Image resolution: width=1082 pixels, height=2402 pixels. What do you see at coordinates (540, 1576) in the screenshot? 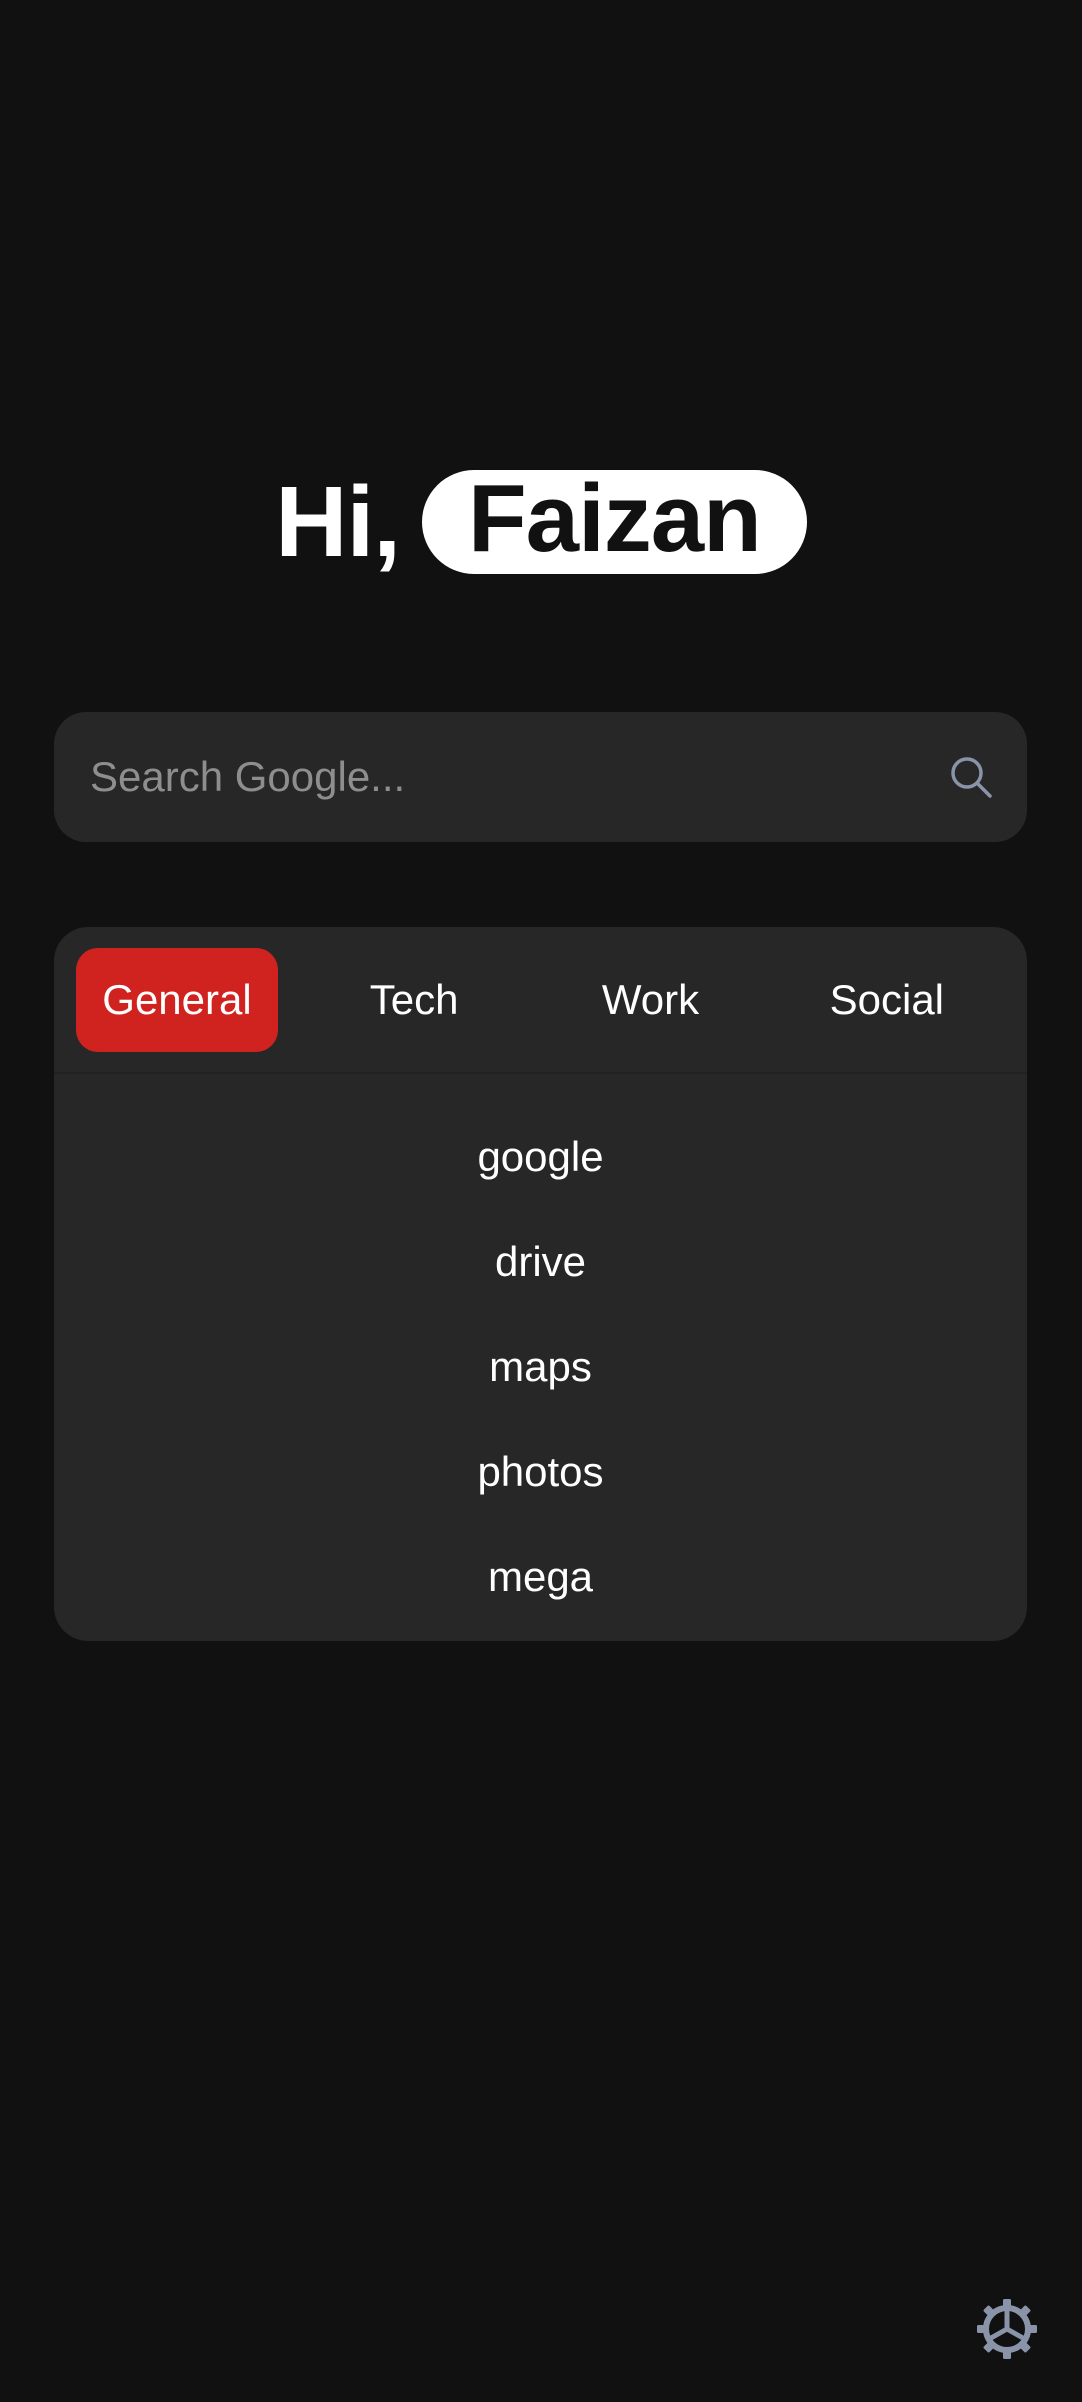
I see `link-mega: mega` at bounding box center [540, 1576].